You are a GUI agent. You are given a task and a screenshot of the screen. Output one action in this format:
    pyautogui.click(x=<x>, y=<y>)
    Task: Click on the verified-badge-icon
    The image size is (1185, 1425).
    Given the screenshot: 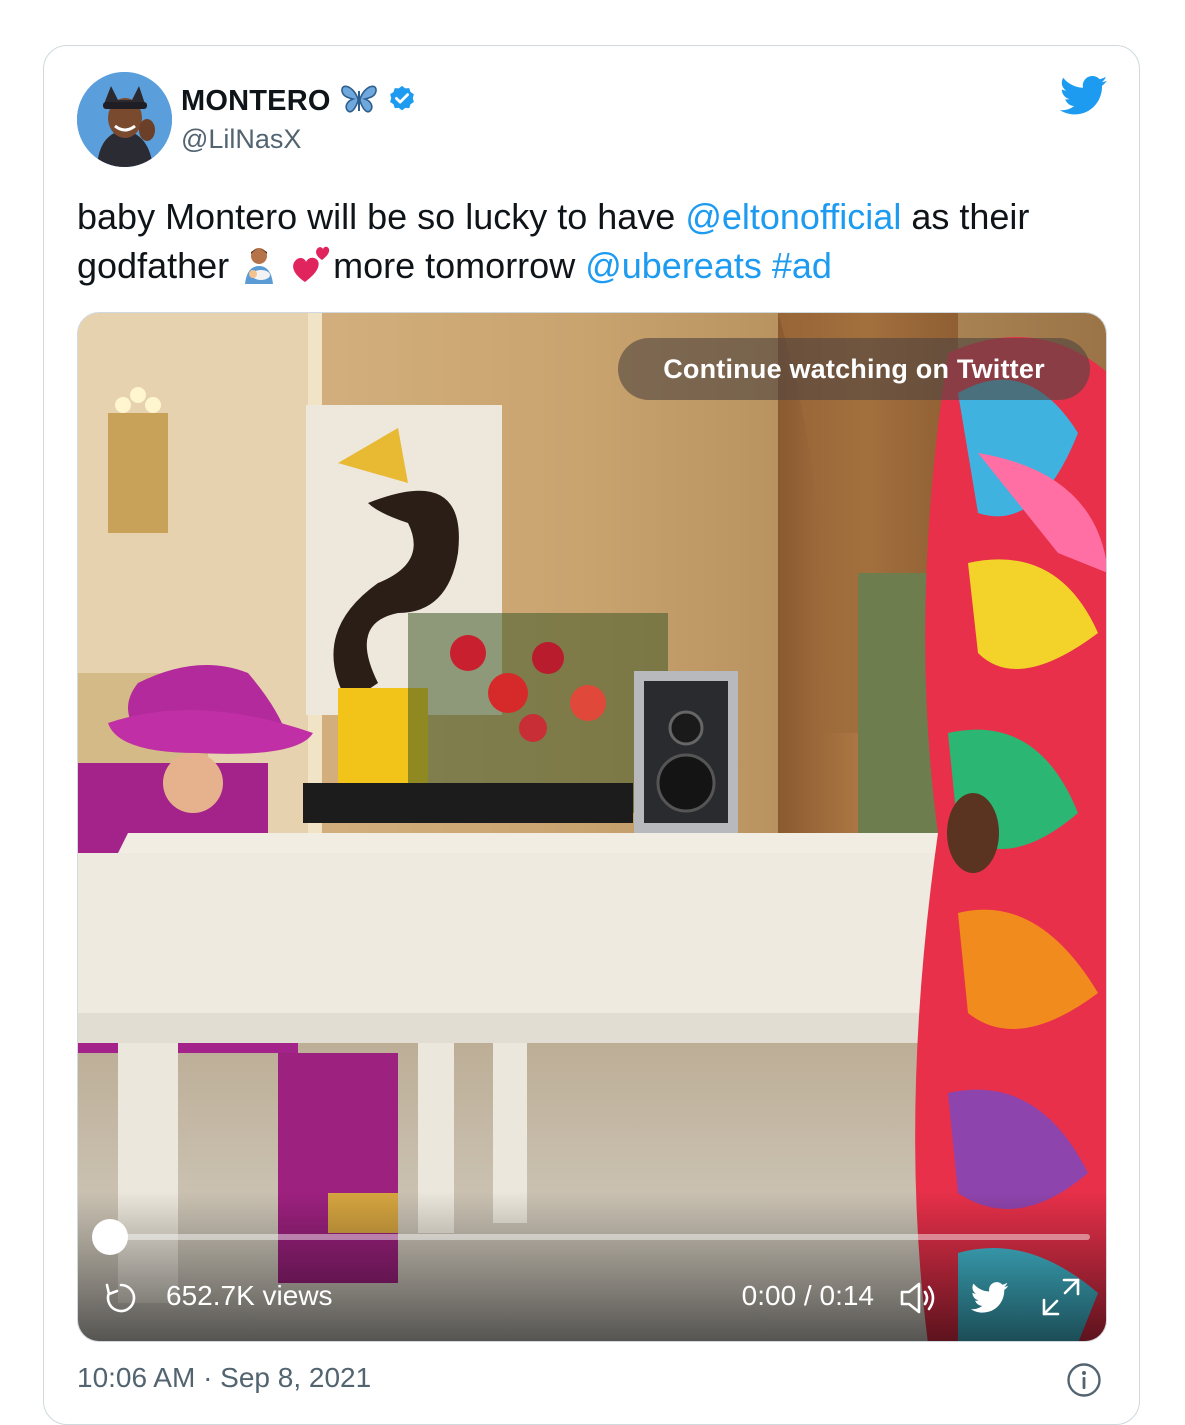 What is the action you would take?
    pyautogui.click(x=402, y=101)
    